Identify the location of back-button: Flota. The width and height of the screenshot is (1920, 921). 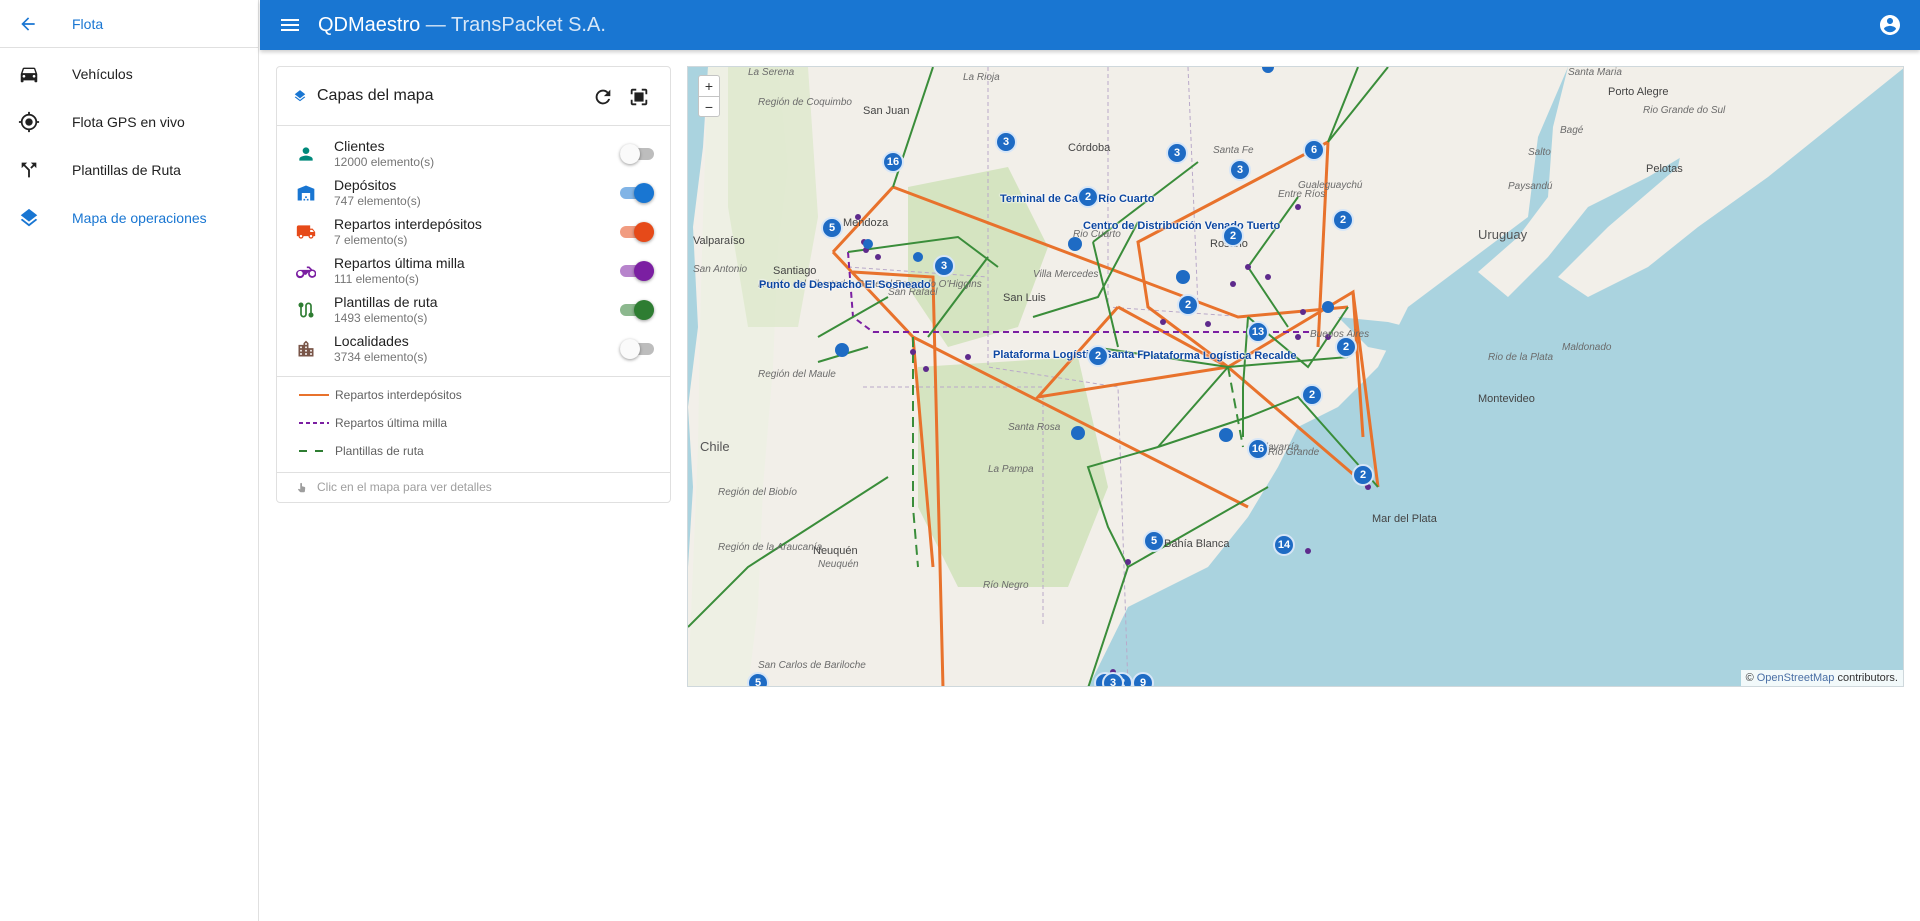
(129, 24).